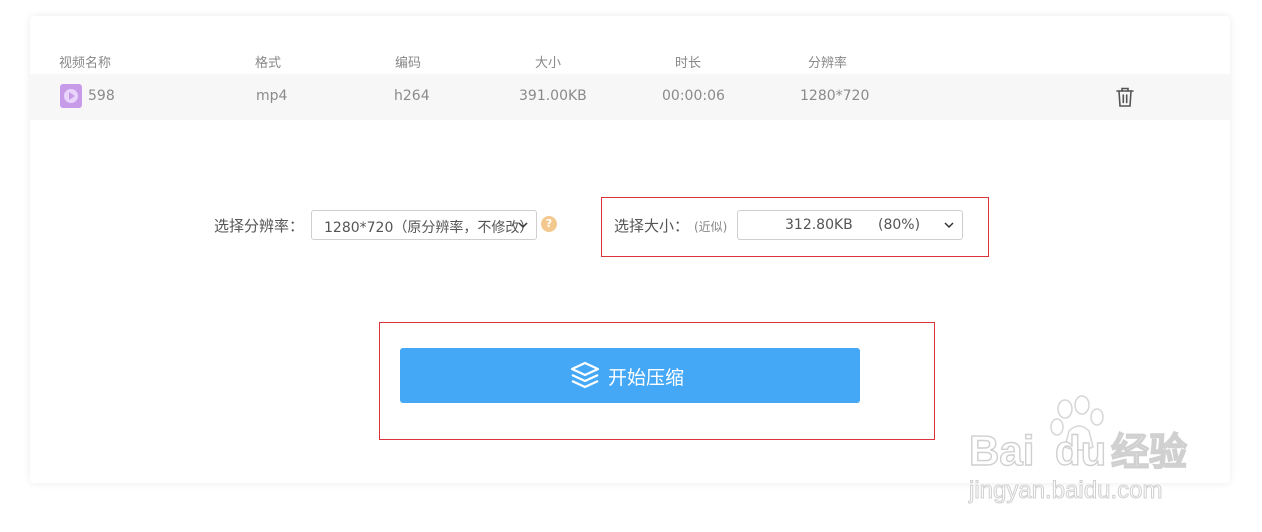  What do you see at coordinates (548, 63) in the screenshot?
I see `header-size: 大小` at bounding box center [548, 63].